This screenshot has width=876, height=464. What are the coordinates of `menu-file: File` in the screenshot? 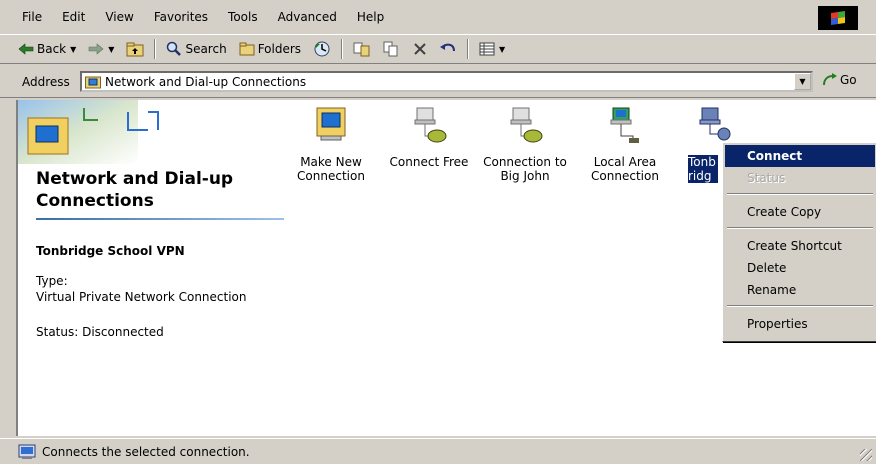 It's located at (26, 17).